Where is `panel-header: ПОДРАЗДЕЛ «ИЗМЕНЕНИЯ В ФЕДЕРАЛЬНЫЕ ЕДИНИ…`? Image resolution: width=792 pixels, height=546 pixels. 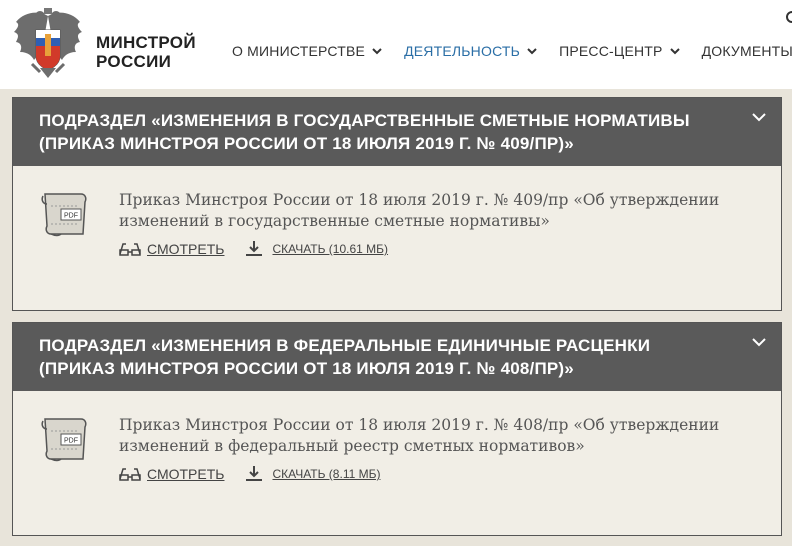 panel-header: ПОДРАЗДЕЛ «ИЗМЕНЕНИЯ В ФЕДЕРАЛЬНЫЕ ЕДИНИ… is located at coordinates (397, 357).